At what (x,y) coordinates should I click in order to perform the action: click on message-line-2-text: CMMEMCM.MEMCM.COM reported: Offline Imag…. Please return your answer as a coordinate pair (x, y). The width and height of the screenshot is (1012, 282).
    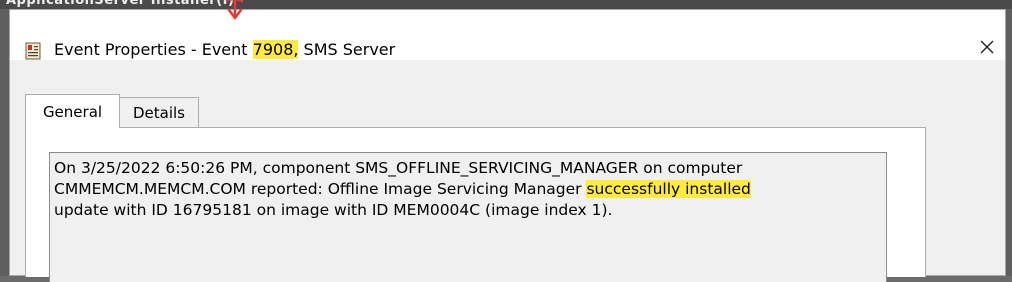
    Looking at the image, I should click on (320, 189).